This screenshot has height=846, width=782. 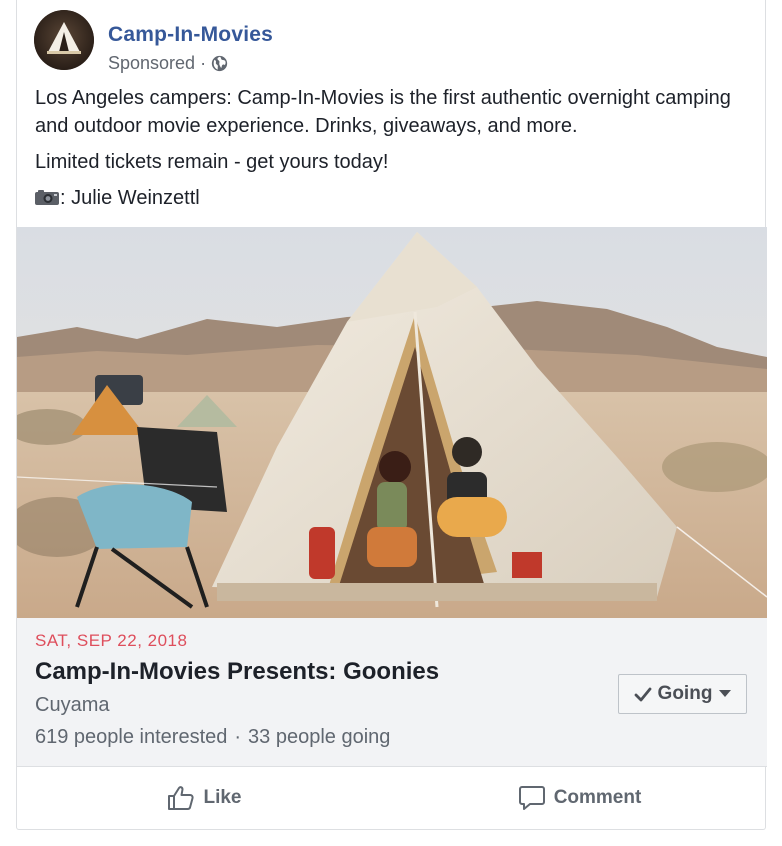 What do you see at coordinates (190, 35) in the screenshot?
I see `page-name-link: Camp-In-Movies` at bounding box center [190, 35].